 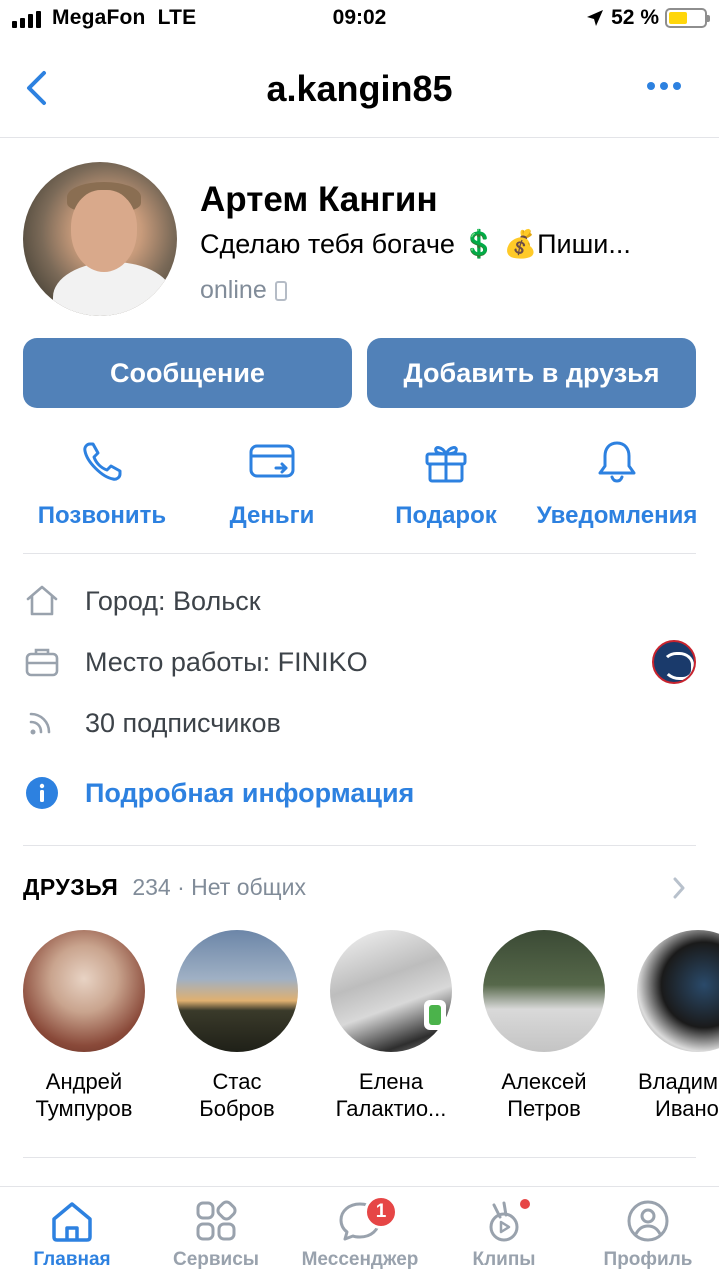 What do you see at coordinates (216, 1220) in the screenshot?
I see `services-icon` at bounding box center [216, 1220].